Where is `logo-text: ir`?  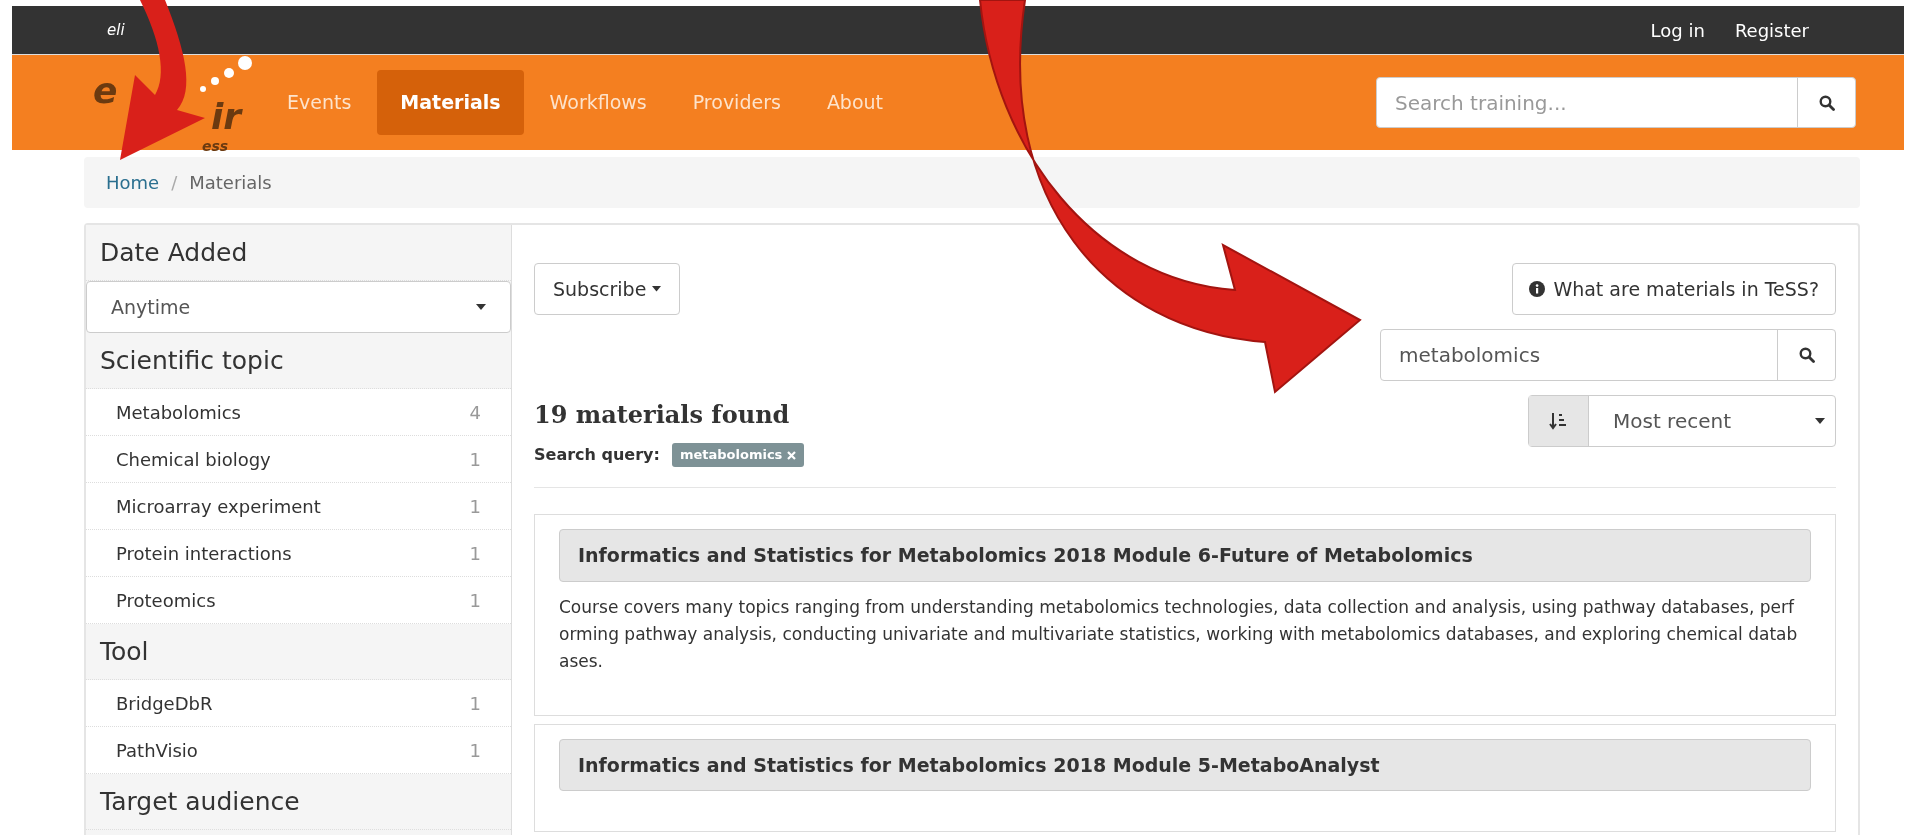
logo-text: ir is located at coordinates (226, 116).